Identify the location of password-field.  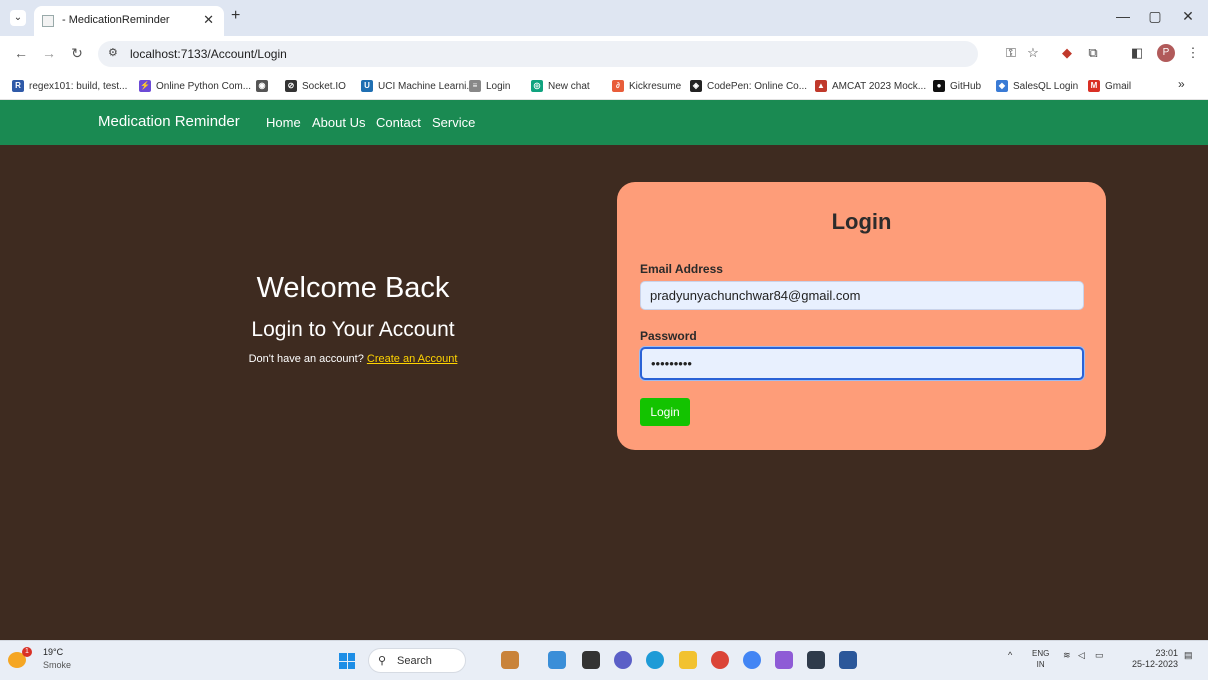
(862, 363).